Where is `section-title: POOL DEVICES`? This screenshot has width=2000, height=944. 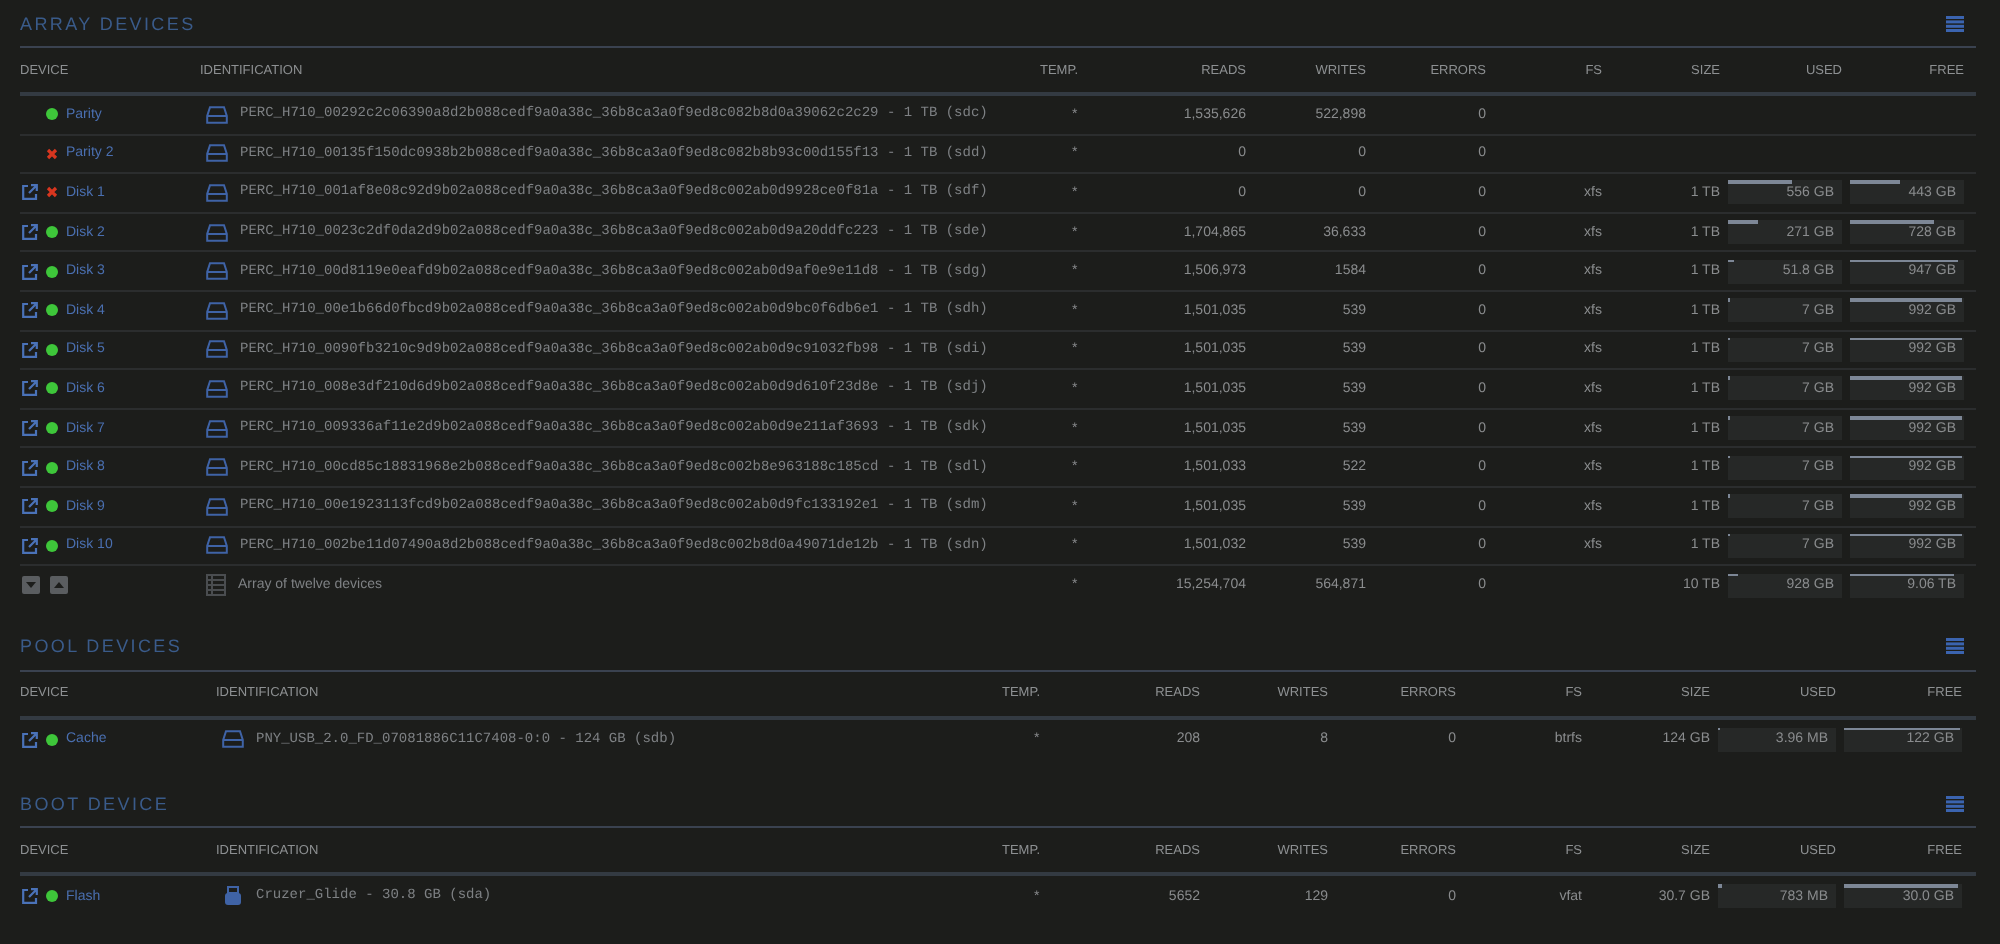
section-title: POOL DEVICES is located at coordinates (101, 646).